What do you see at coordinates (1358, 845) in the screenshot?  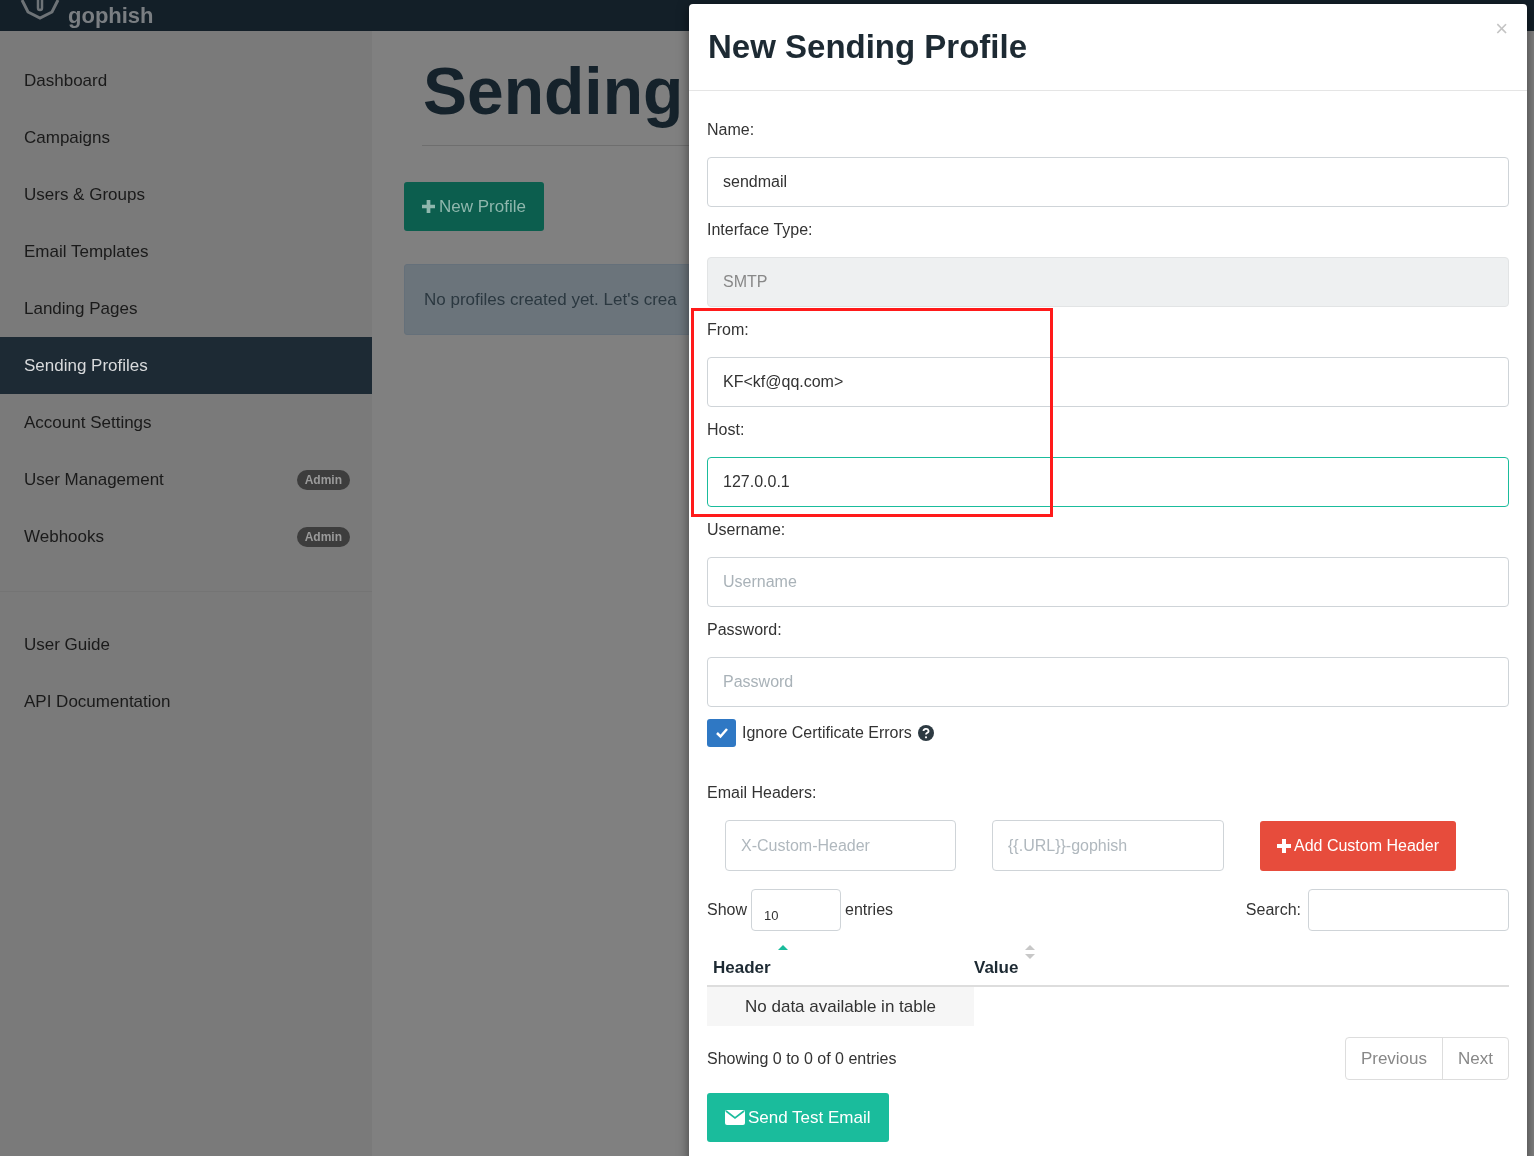 I see `add-header-button: Add Custom Header` at bounding box center [1358, 845].